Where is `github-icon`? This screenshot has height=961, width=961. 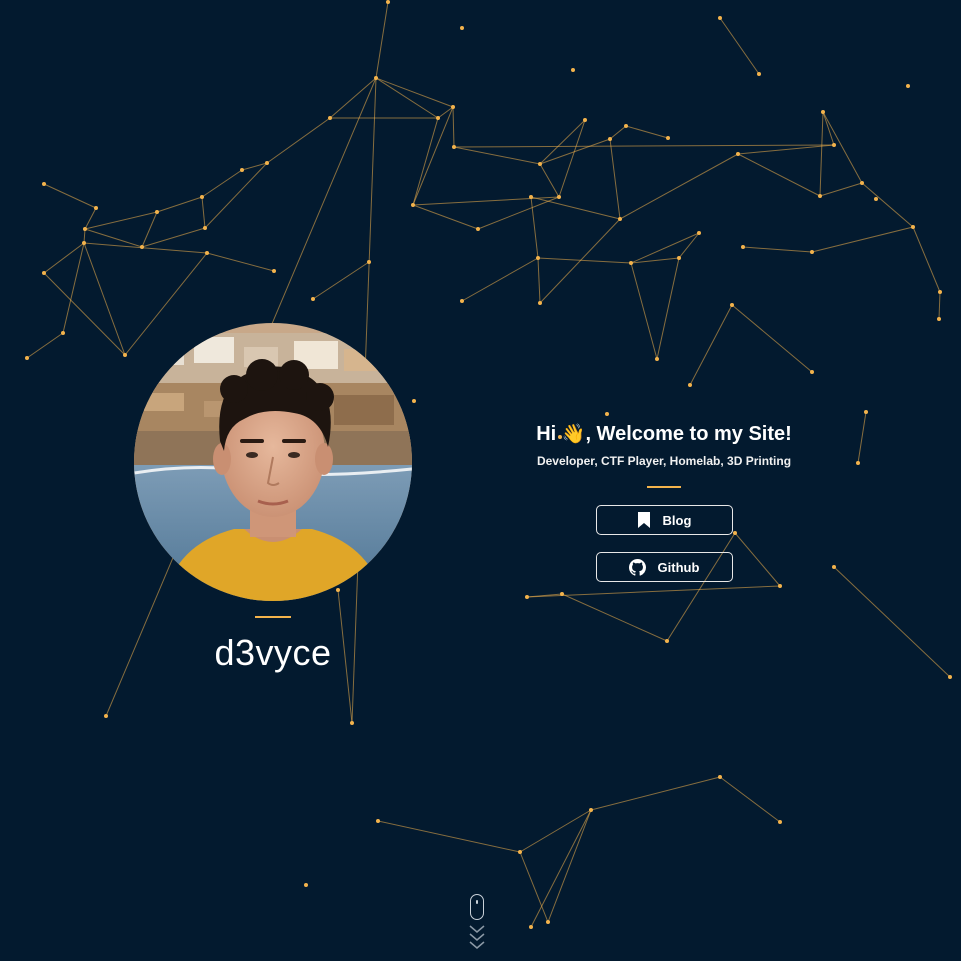
github-icon is located at coordinates (637, 567).